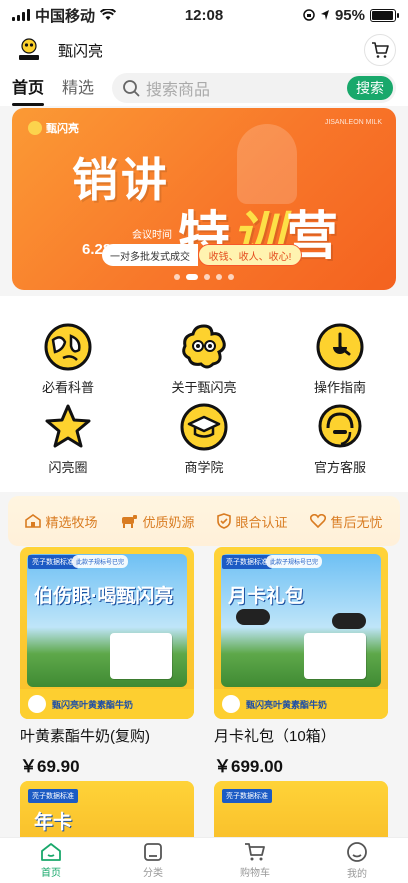  What do you see at coordinates (107, 735) in the screenshot?
I see `product-name: 叶黄素酯牛奶(复购)` at bounding box center [107, 735].